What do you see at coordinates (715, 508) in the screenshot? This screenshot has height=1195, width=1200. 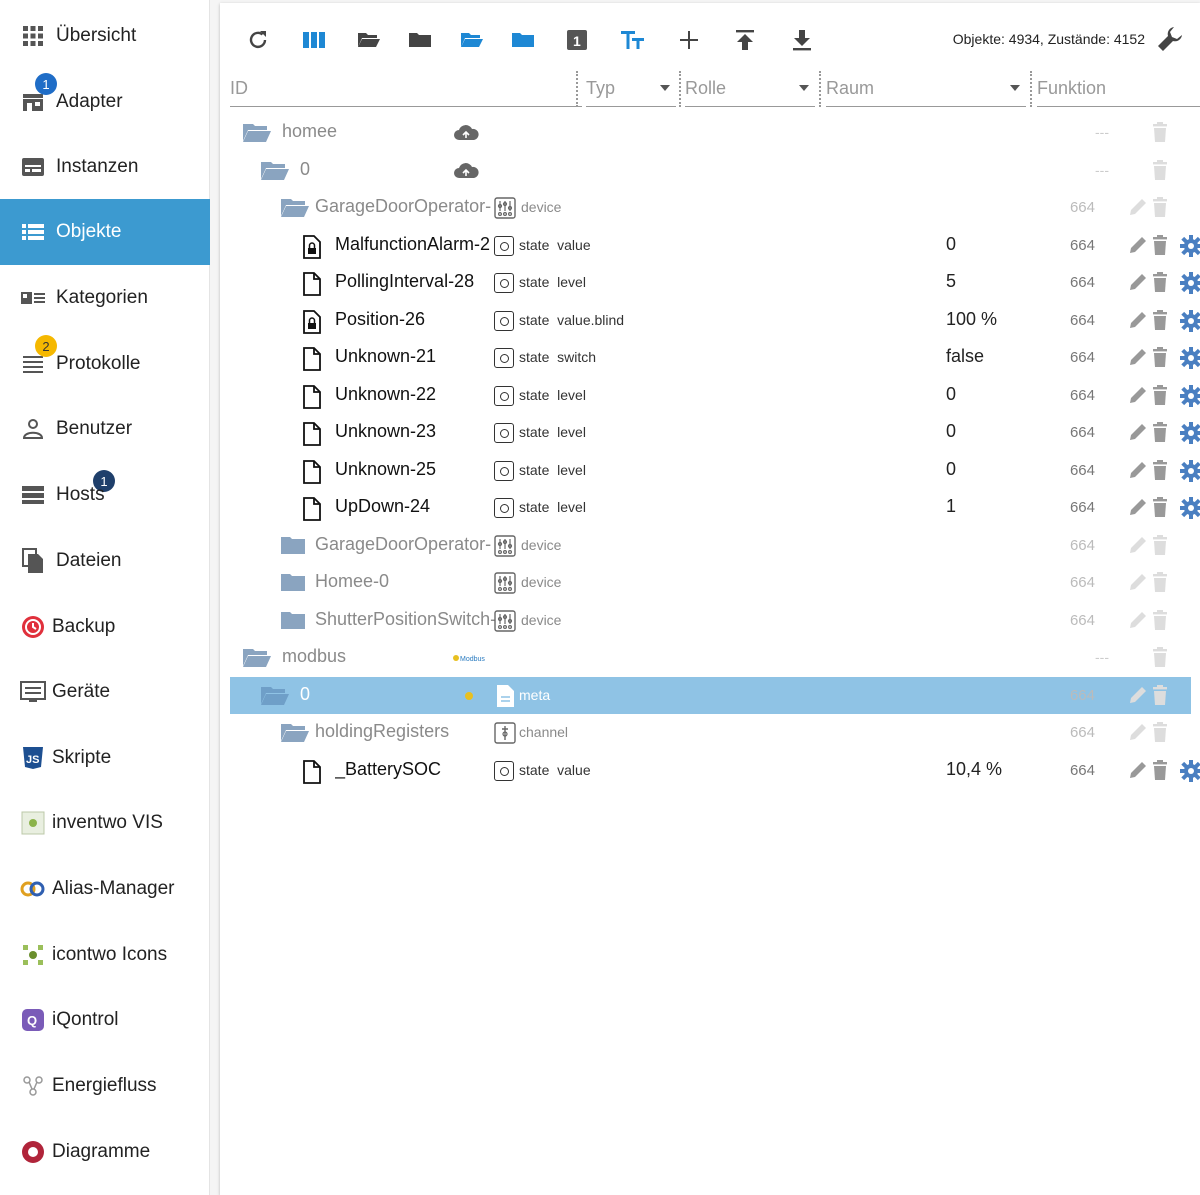 I see `tree-row: UpDown-24 state level 1 664` at bounding box center [715, 508].